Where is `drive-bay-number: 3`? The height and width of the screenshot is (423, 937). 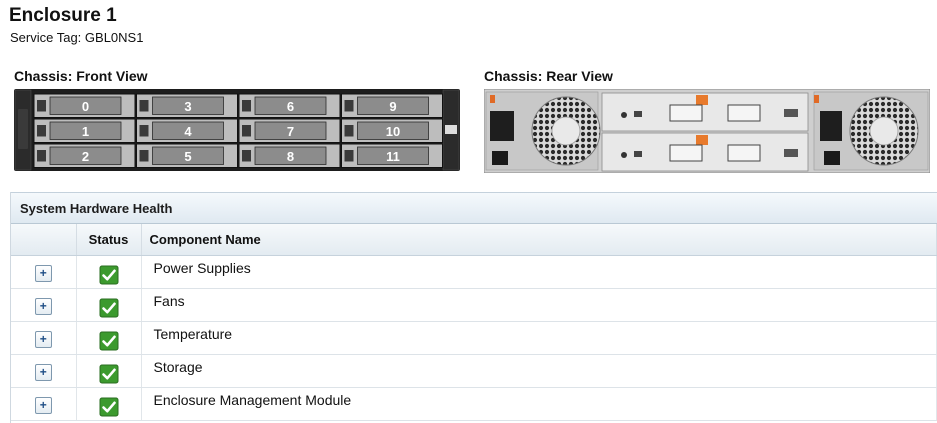
drive-bay-number: 3 is located at coordinates (187, 106).